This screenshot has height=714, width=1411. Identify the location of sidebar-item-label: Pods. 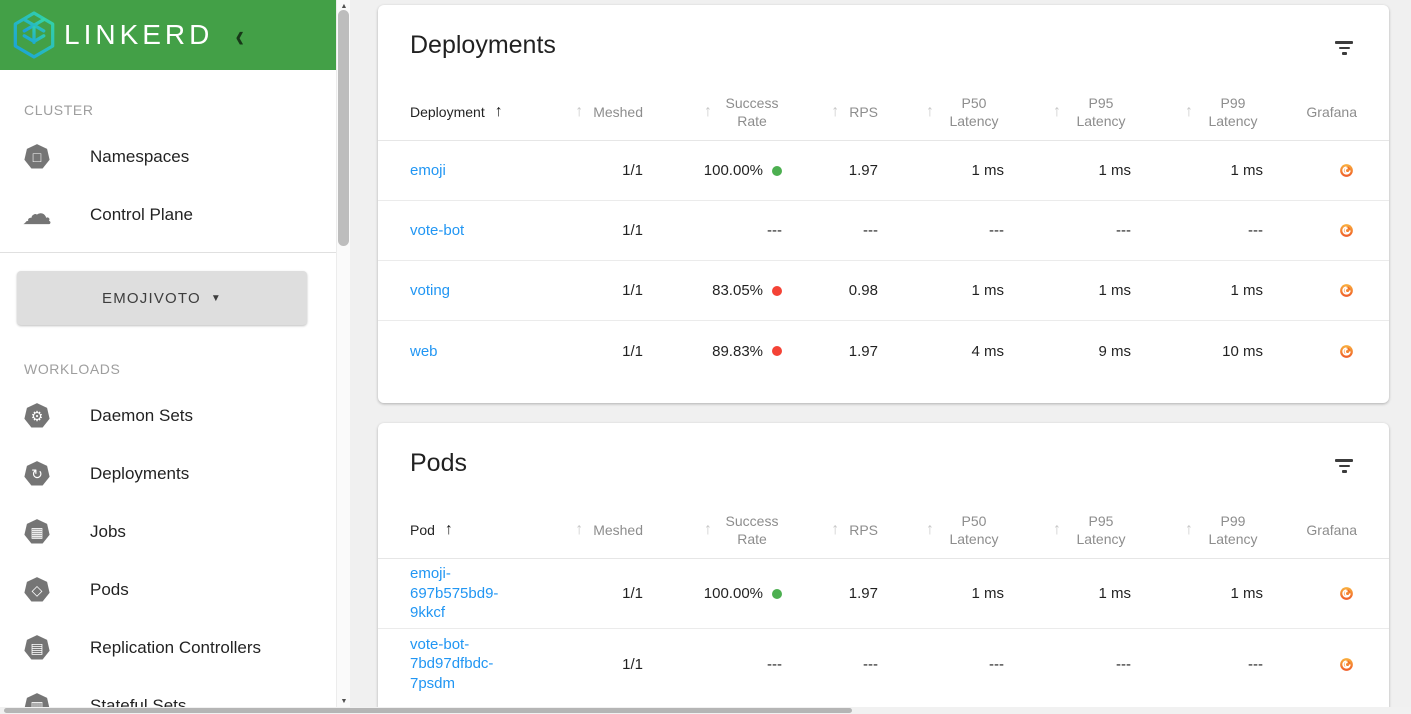
(109, 589).